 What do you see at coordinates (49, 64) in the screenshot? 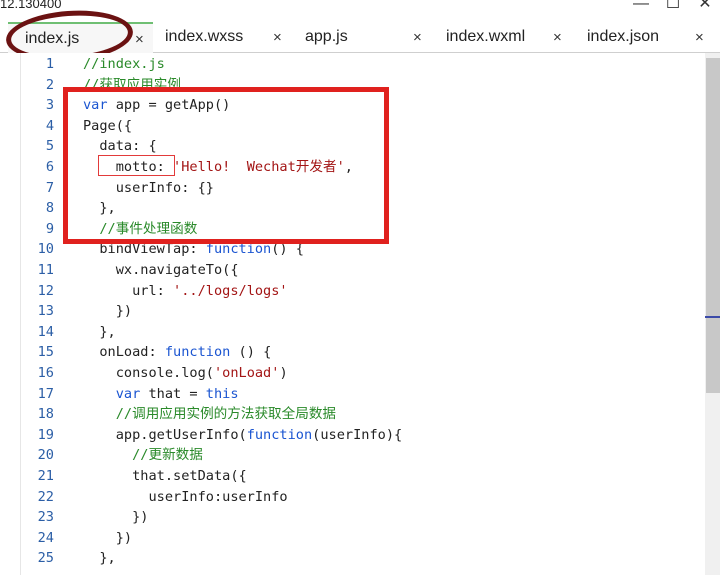
I see `line-number: 1` at bounding box center [49, 64].